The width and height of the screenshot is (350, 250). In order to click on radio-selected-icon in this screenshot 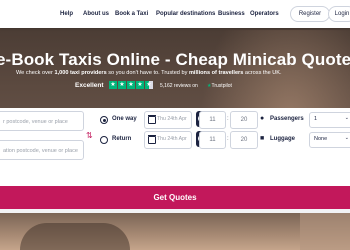, I will do `click(104, 120)`.